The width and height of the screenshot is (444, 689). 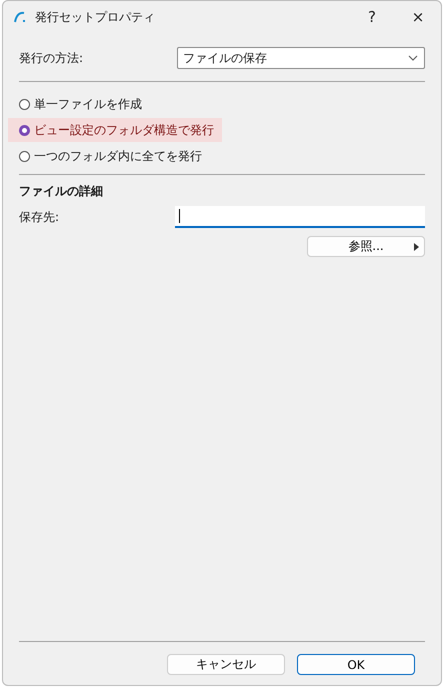 I want to click on method-dropdown: ファイルの保存, so click(x=301, y=58).